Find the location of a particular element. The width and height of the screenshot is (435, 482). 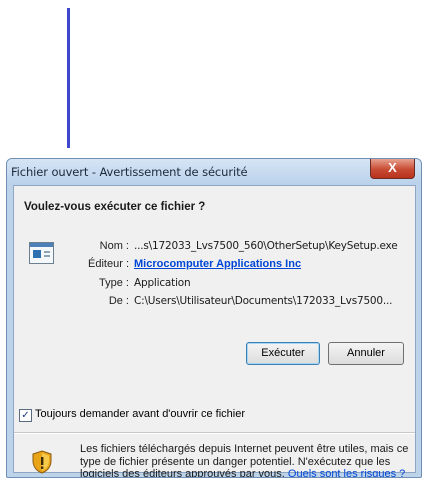

always-ask-checkbox: ✓ is located at coordinates (25, 415).